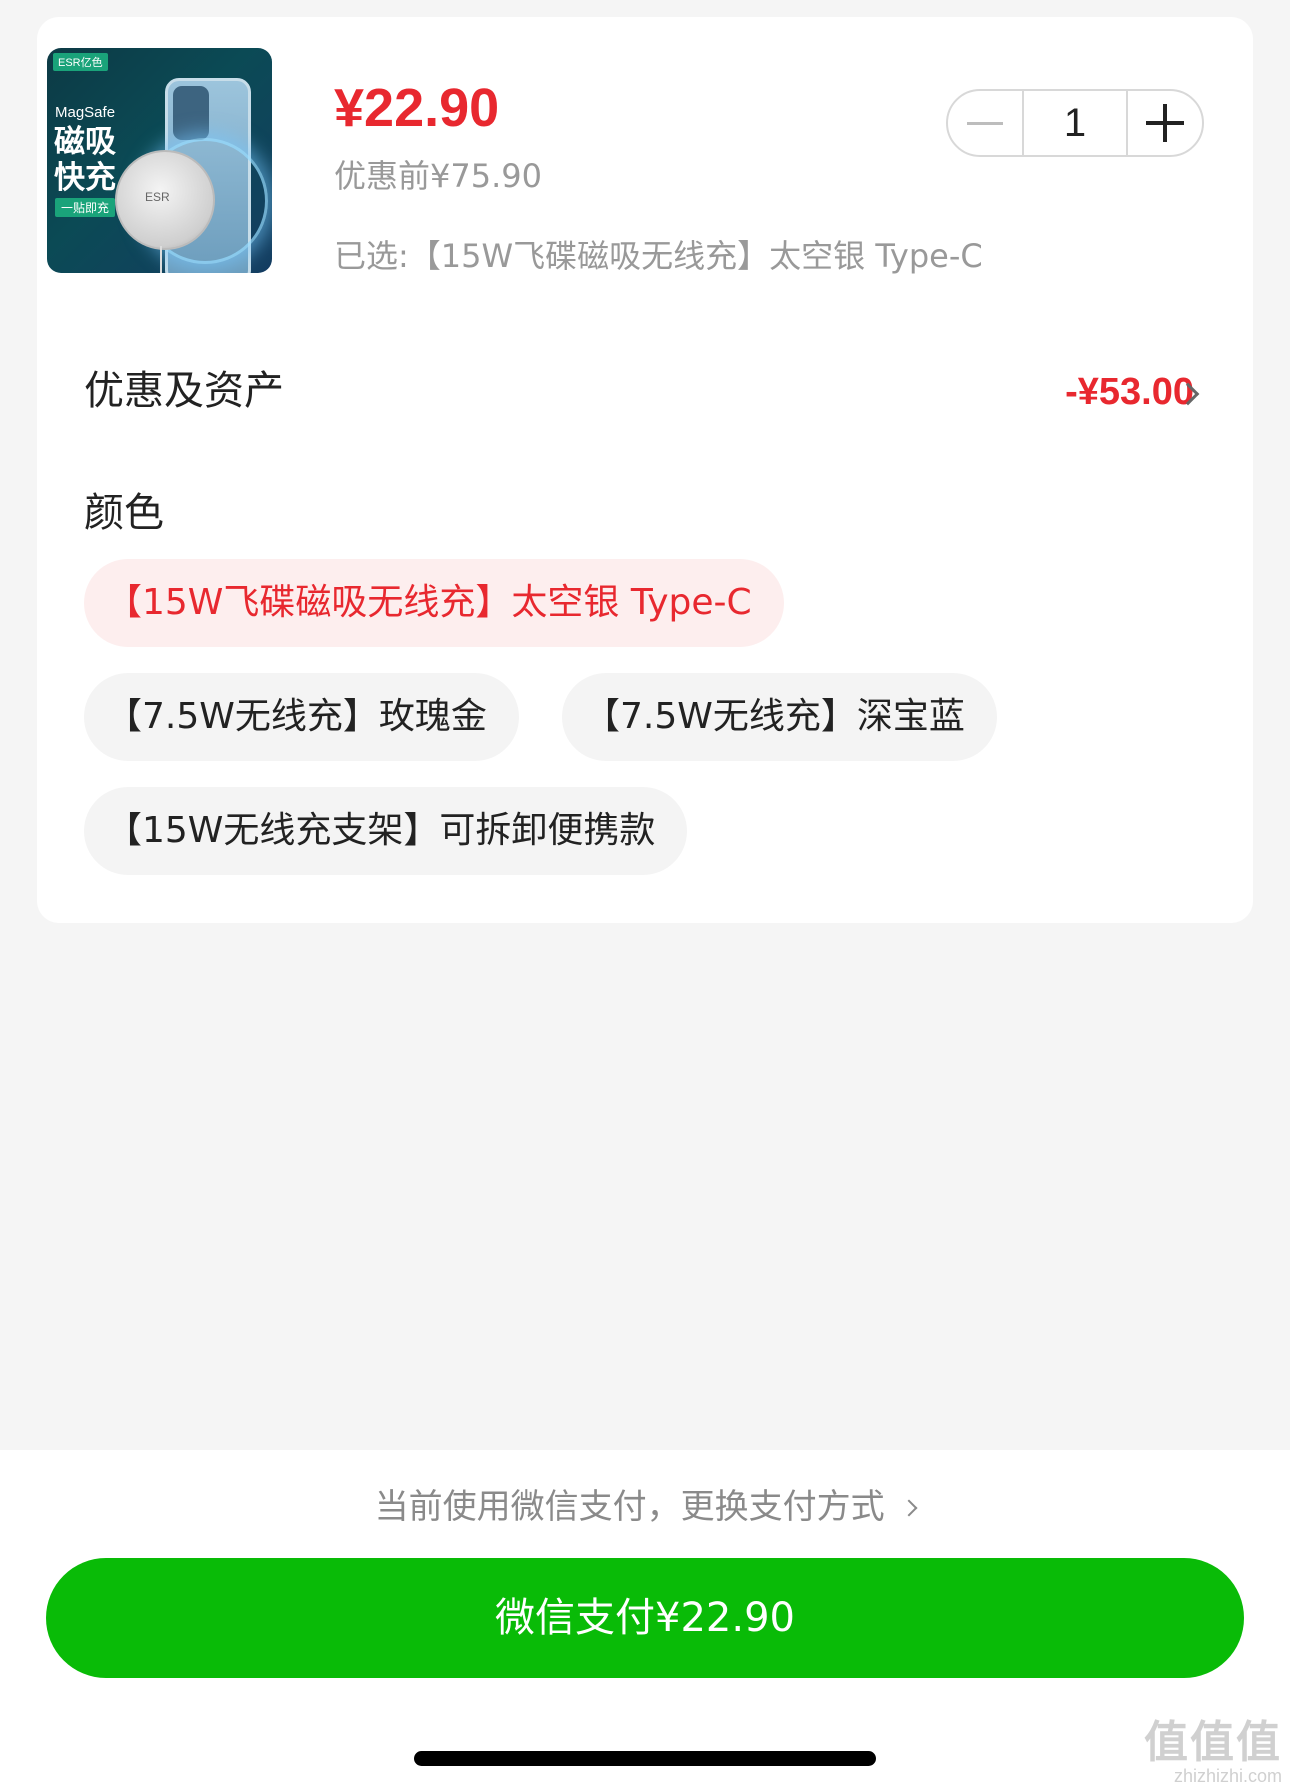 This screenshot has height=1792, width=1290. I want to click on magsafe-text: MagSafe, so click(85, 112).